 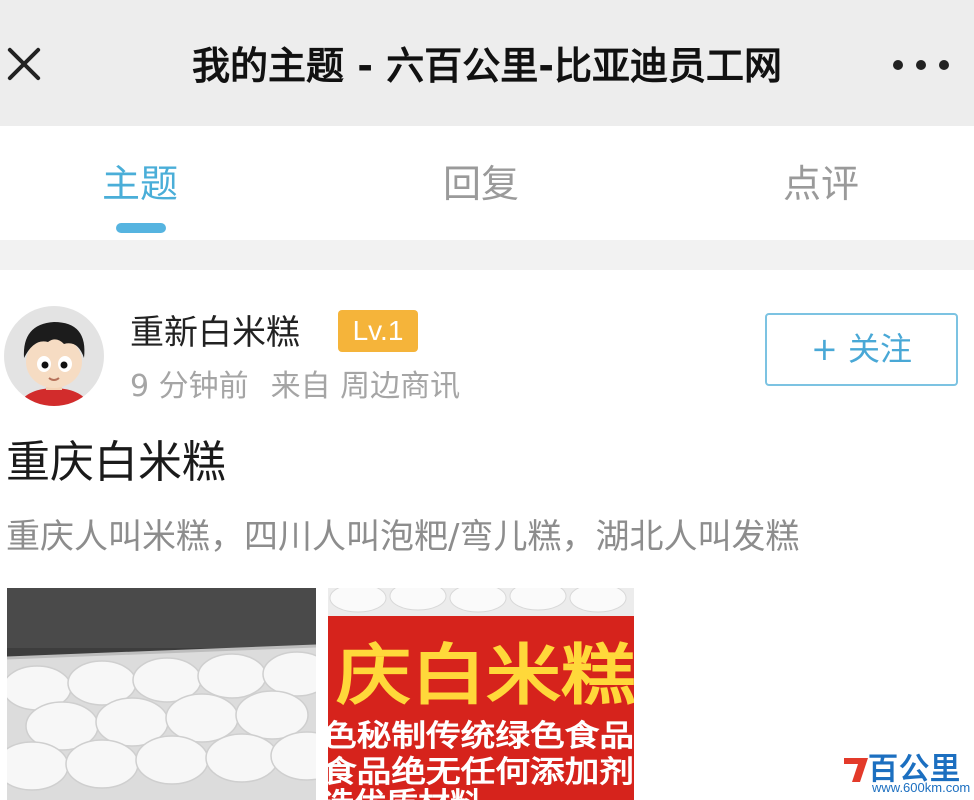 I want to click on sign-line-3: 选优质材料, so click(x=405, y=793).